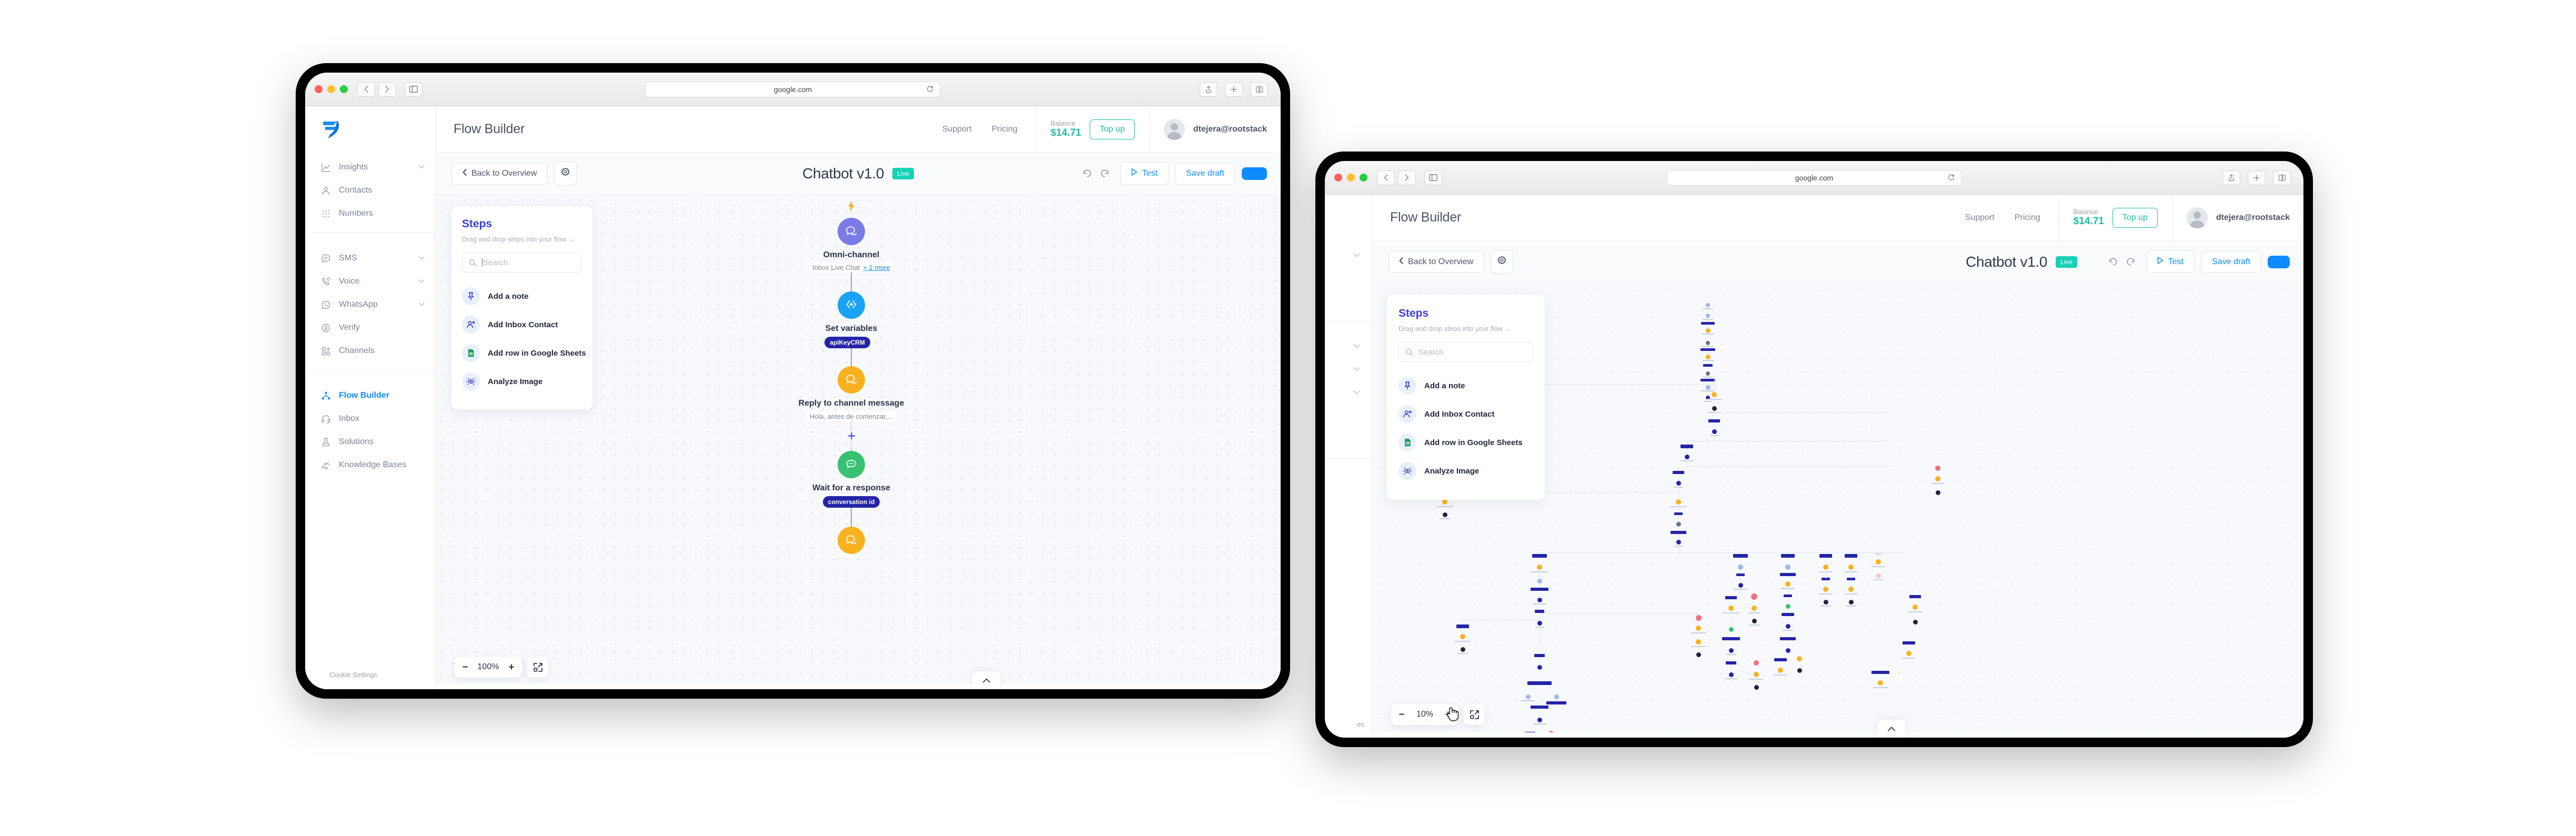 This screenshot has width=2576, height=836. What do you see at coordinates (370, 396) in the screenshot?
I see `sidebar-item-flow-builder: Flow Builder` at bounding box center [370, 396].